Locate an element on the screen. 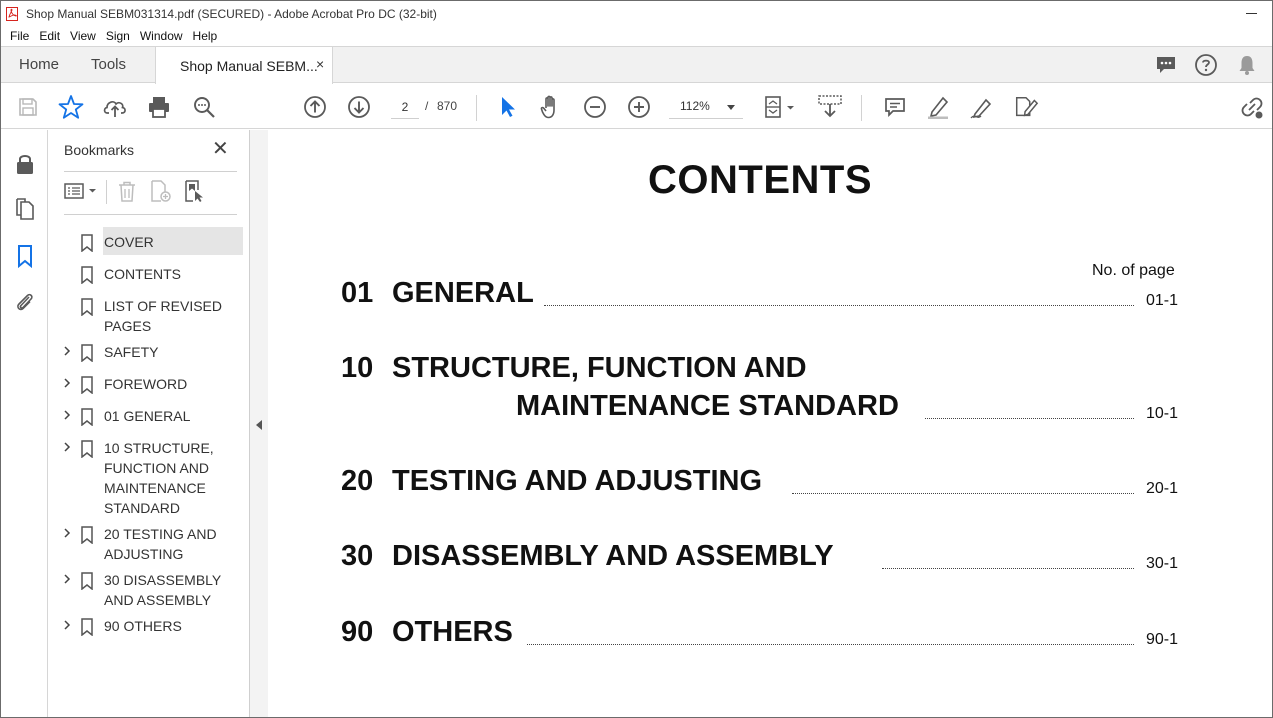 The image size is (1273, 718). link-icon is located at coordinates (1252, 108).